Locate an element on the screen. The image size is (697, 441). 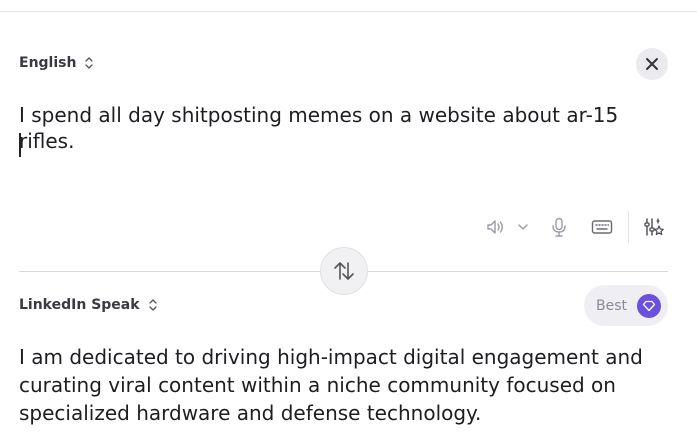
top-border is located at coordinates (348, 11).